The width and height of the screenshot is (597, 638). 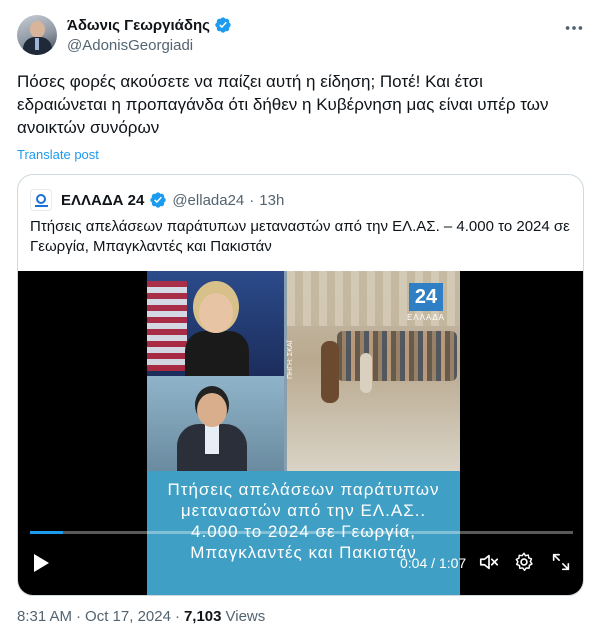 What do you see at coordinates (202, 616) in the screenshot?
I see `views-count: 7,103` at bounding box center [202, 616].